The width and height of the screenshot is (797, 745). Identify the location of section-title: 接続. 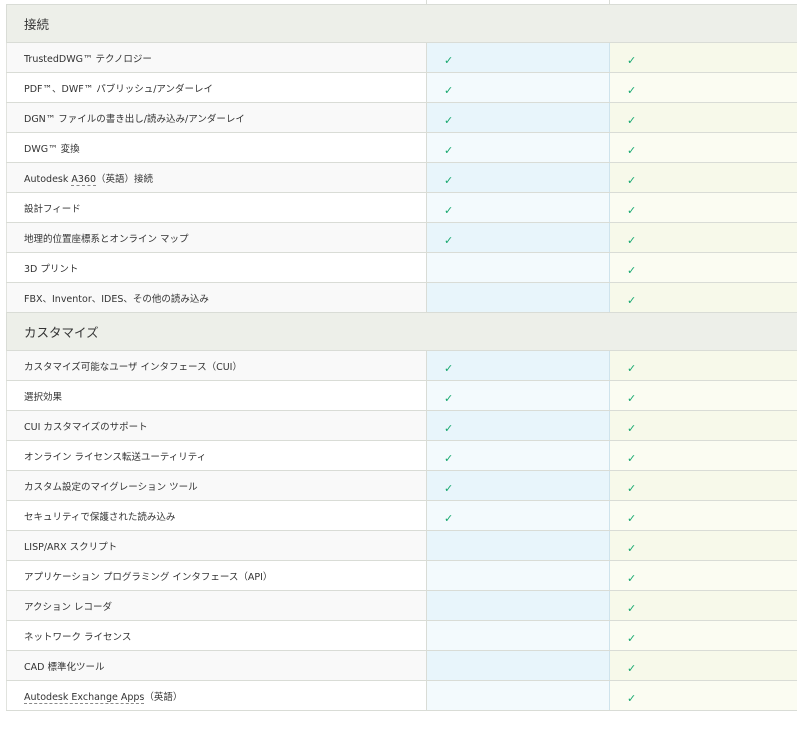
(401, 23).